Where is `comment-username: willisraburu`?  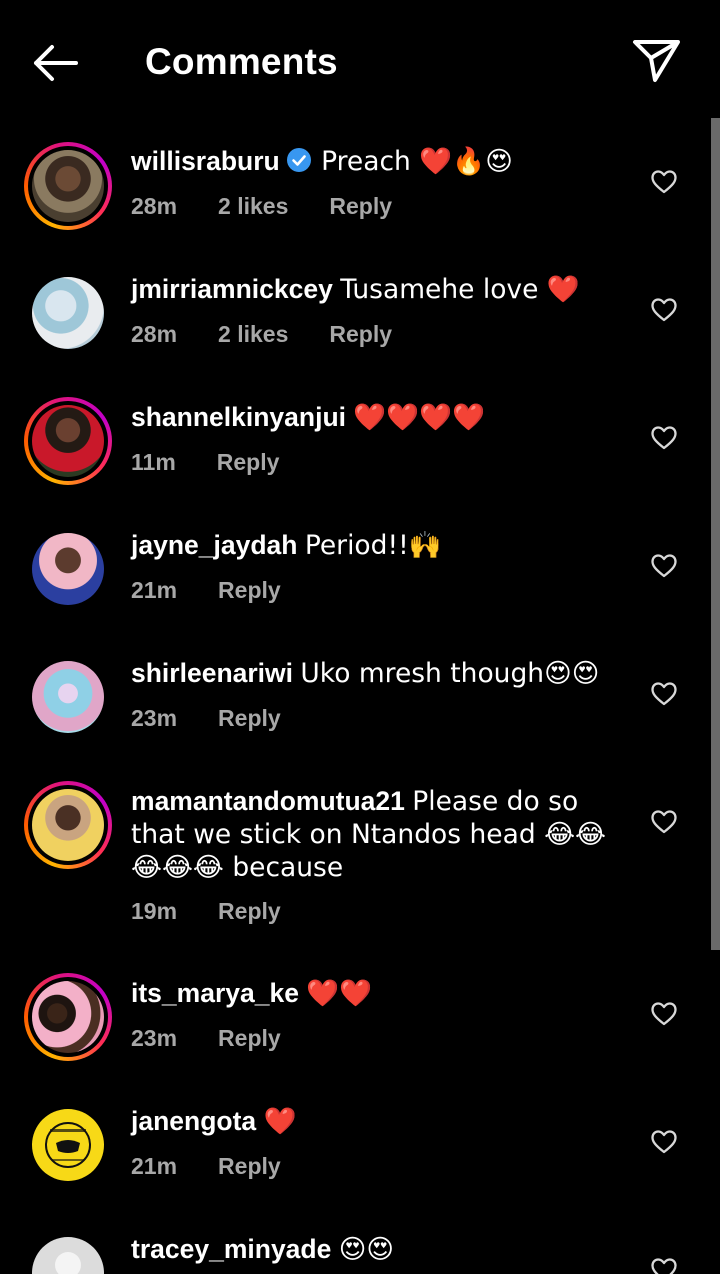
comment-username: willisraburu is located at coordinates (205, 161).